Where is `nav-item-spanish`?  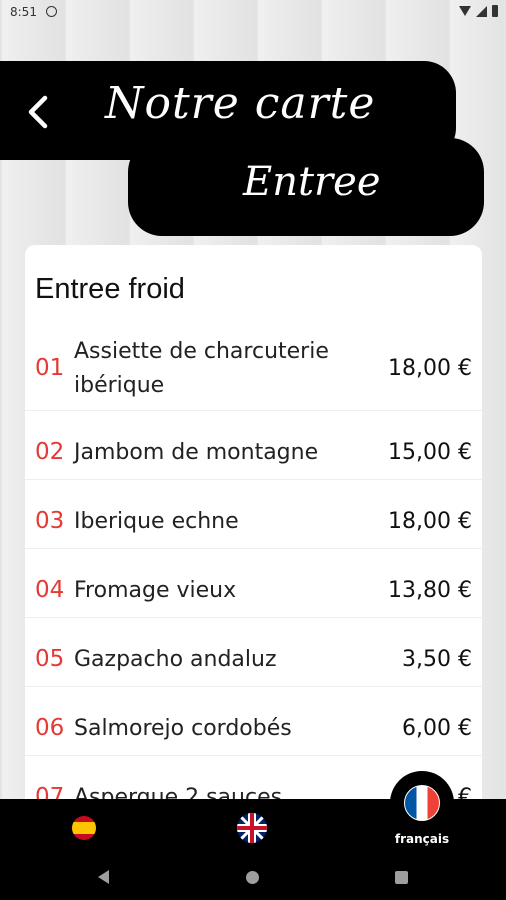
nav-item-spanish is located at coordinates (84, 828).